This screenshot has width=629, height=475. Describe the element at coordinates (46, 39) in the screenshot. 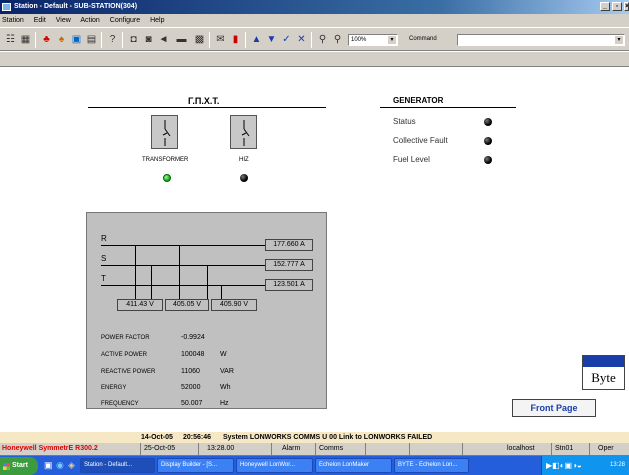

I see `alarm-bell-icon: ♣` at that location.